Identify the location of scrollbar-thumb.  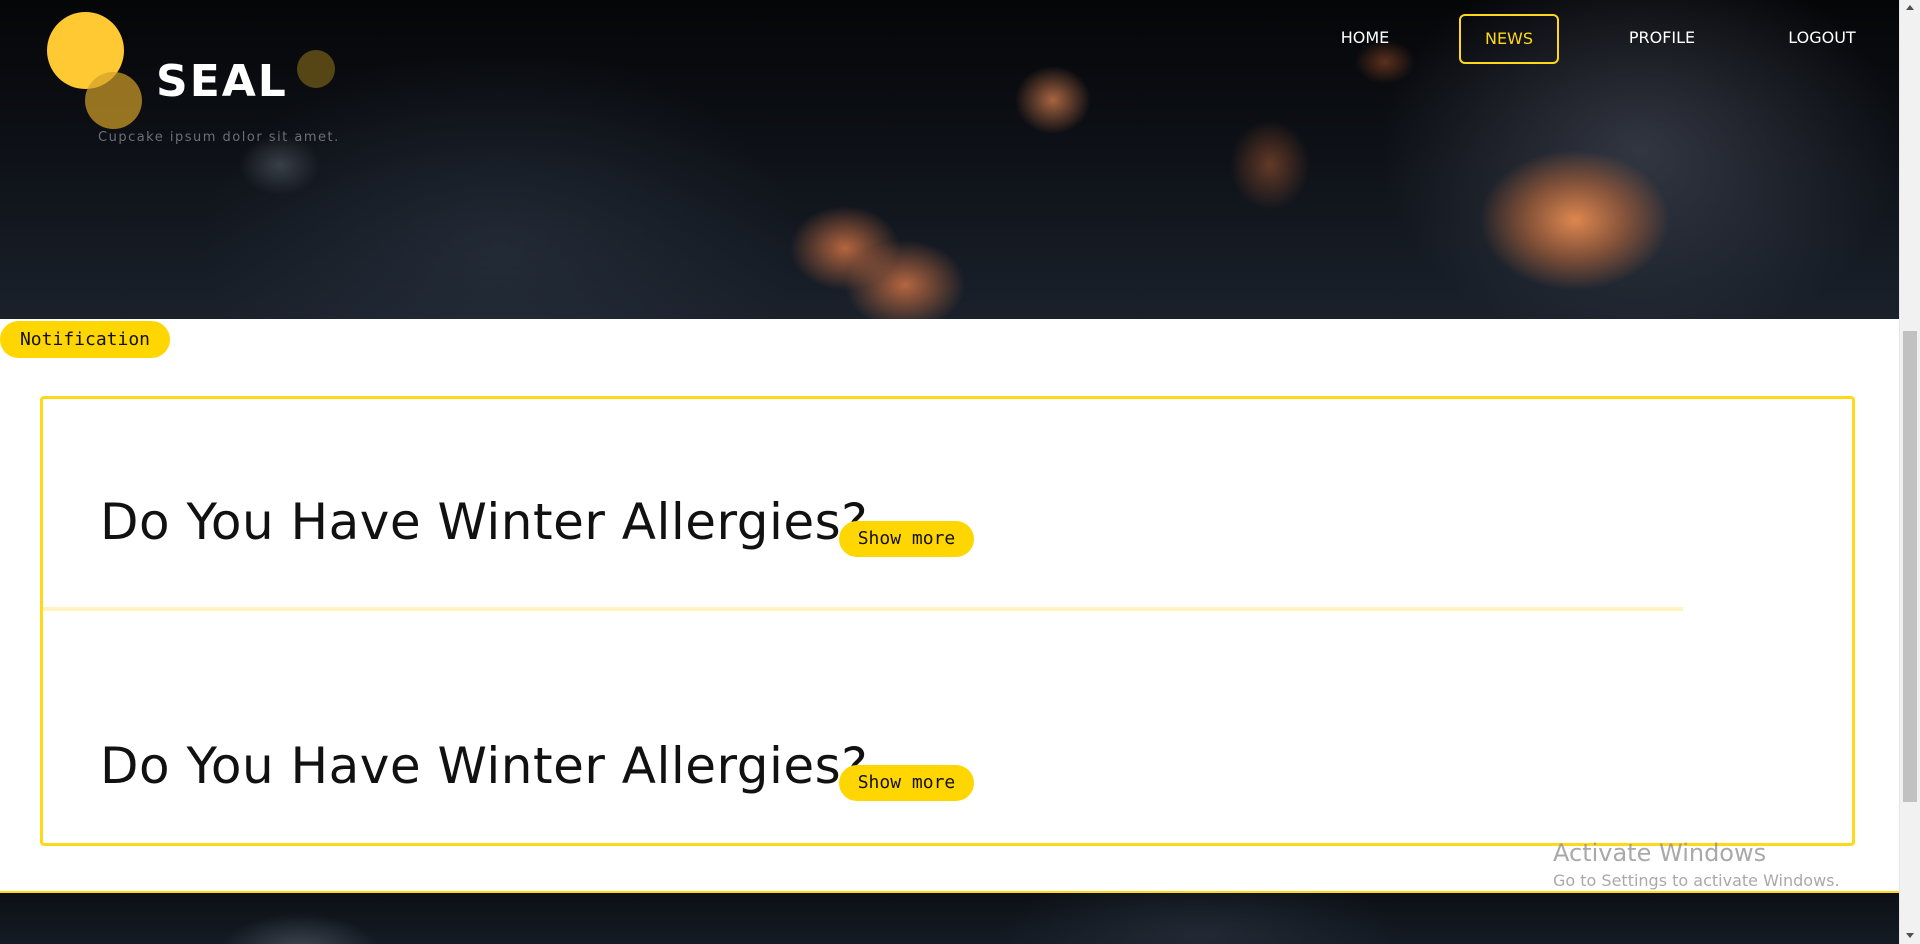
(1910, 566).